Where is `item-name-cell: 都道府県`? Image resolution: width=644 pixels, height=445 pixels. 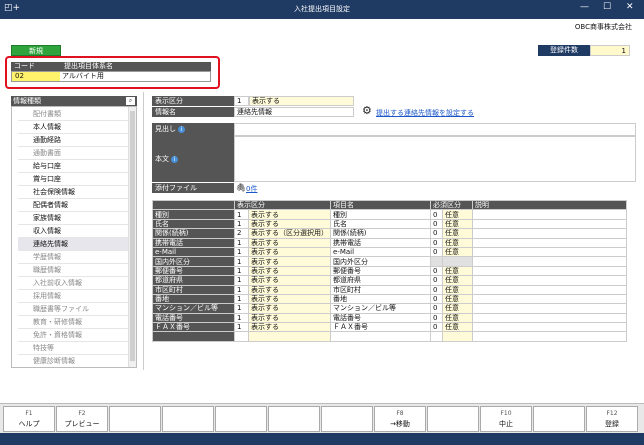
item-name-cell: 都道府県 is located at coordinates (380, 280).